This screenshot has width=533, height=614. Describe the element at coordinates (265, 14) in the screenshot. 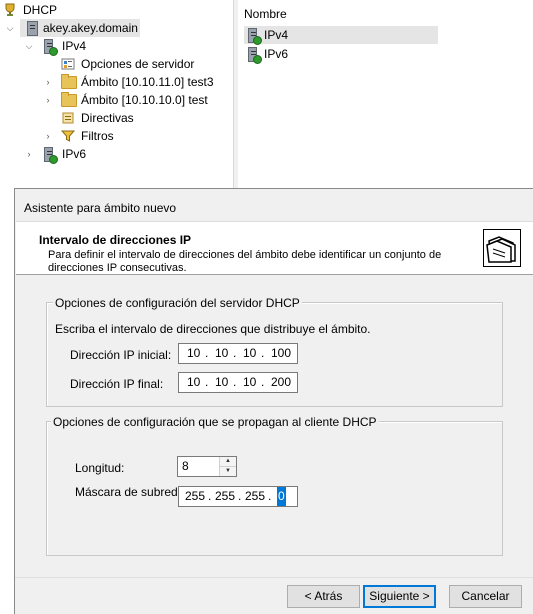

I see `column-header-name: Nombre` at that location.